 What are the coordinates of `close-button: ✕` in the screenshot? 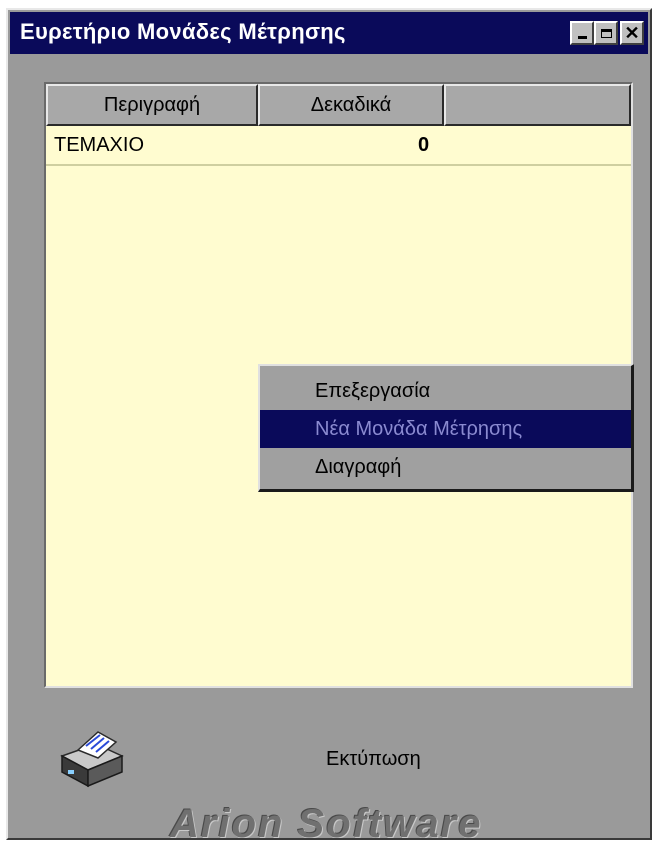 It's located at (632, 33).